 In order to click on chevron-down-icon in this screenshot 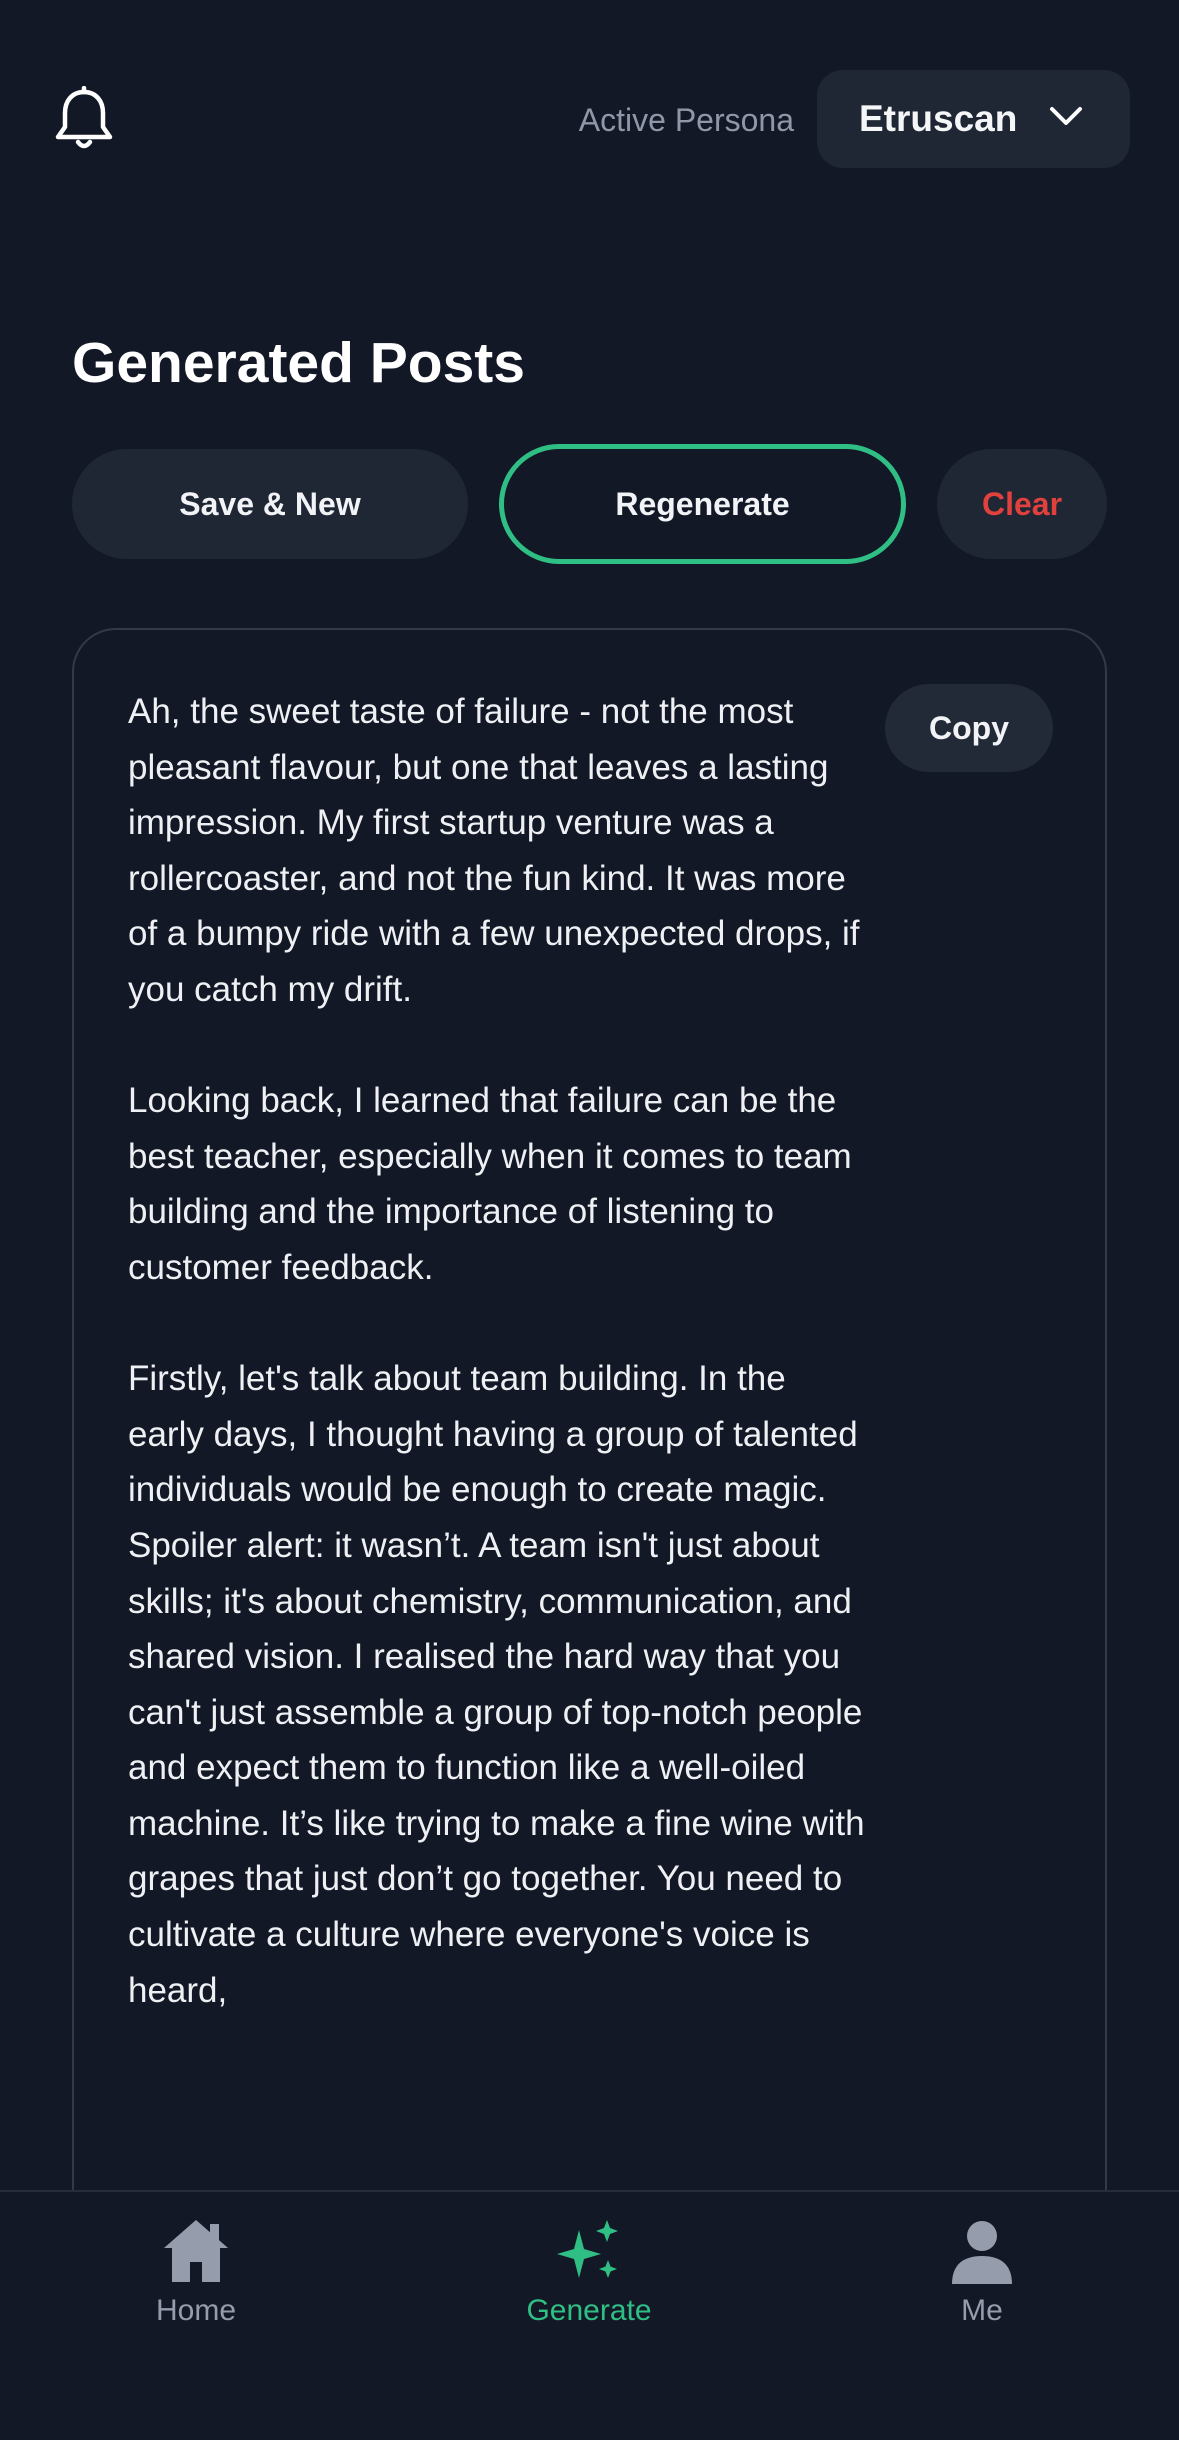, I will do `click(1066, 116)`.